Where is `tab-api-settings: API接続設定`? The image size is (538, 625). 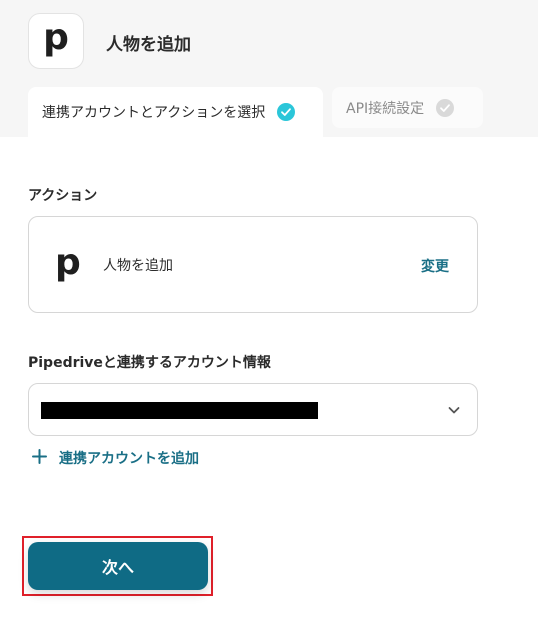 tab-api-settings: API接続設定 is located at coordinates (407, 107).